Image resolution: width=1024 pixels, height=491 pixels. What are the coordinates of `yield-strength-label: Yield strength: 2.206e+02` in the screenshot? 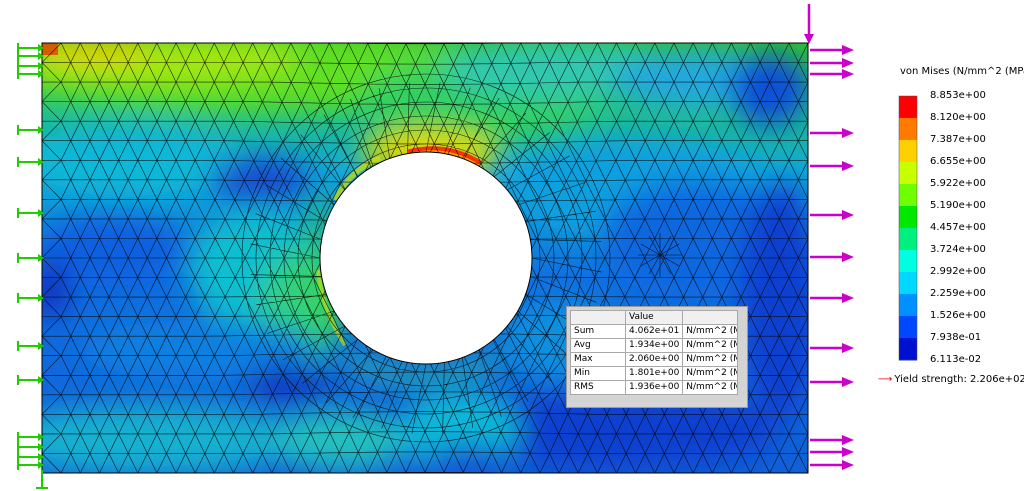 It's located at (959, 379).